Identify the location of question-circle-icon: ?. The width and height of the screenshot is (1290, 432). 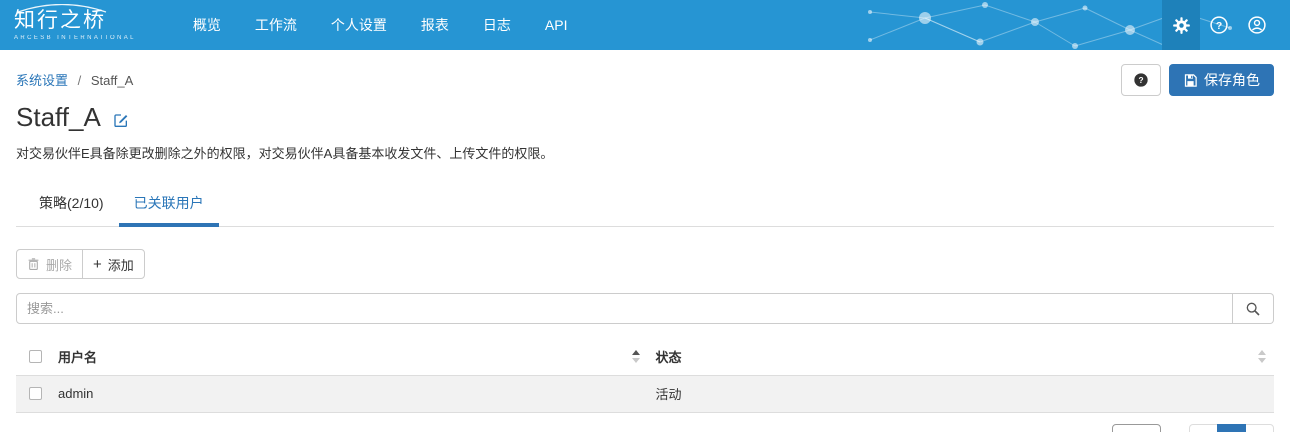
(1219, 25).